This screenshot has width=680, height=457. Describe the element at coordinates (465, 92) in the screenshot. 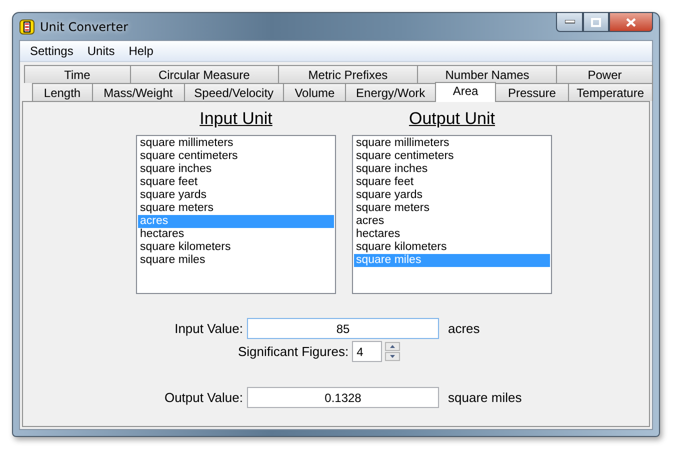

I see `tab: Area` at that location.